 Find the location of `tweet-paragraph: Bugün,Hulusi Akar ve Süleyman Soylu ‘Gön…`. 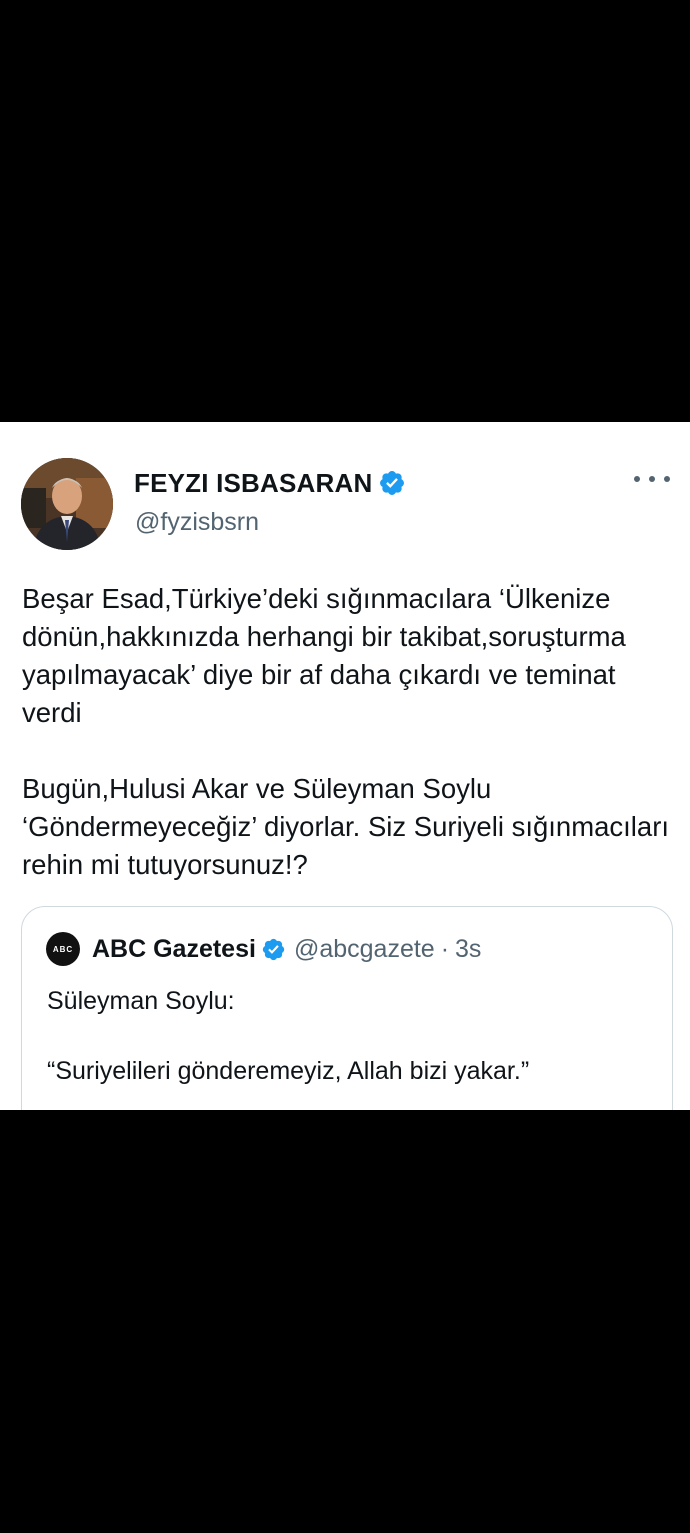

tweet-paragraph: Bugün,Hulusi Akar ve Süleyman Soylu ‘Gön… is located at coordinates (346, 826).